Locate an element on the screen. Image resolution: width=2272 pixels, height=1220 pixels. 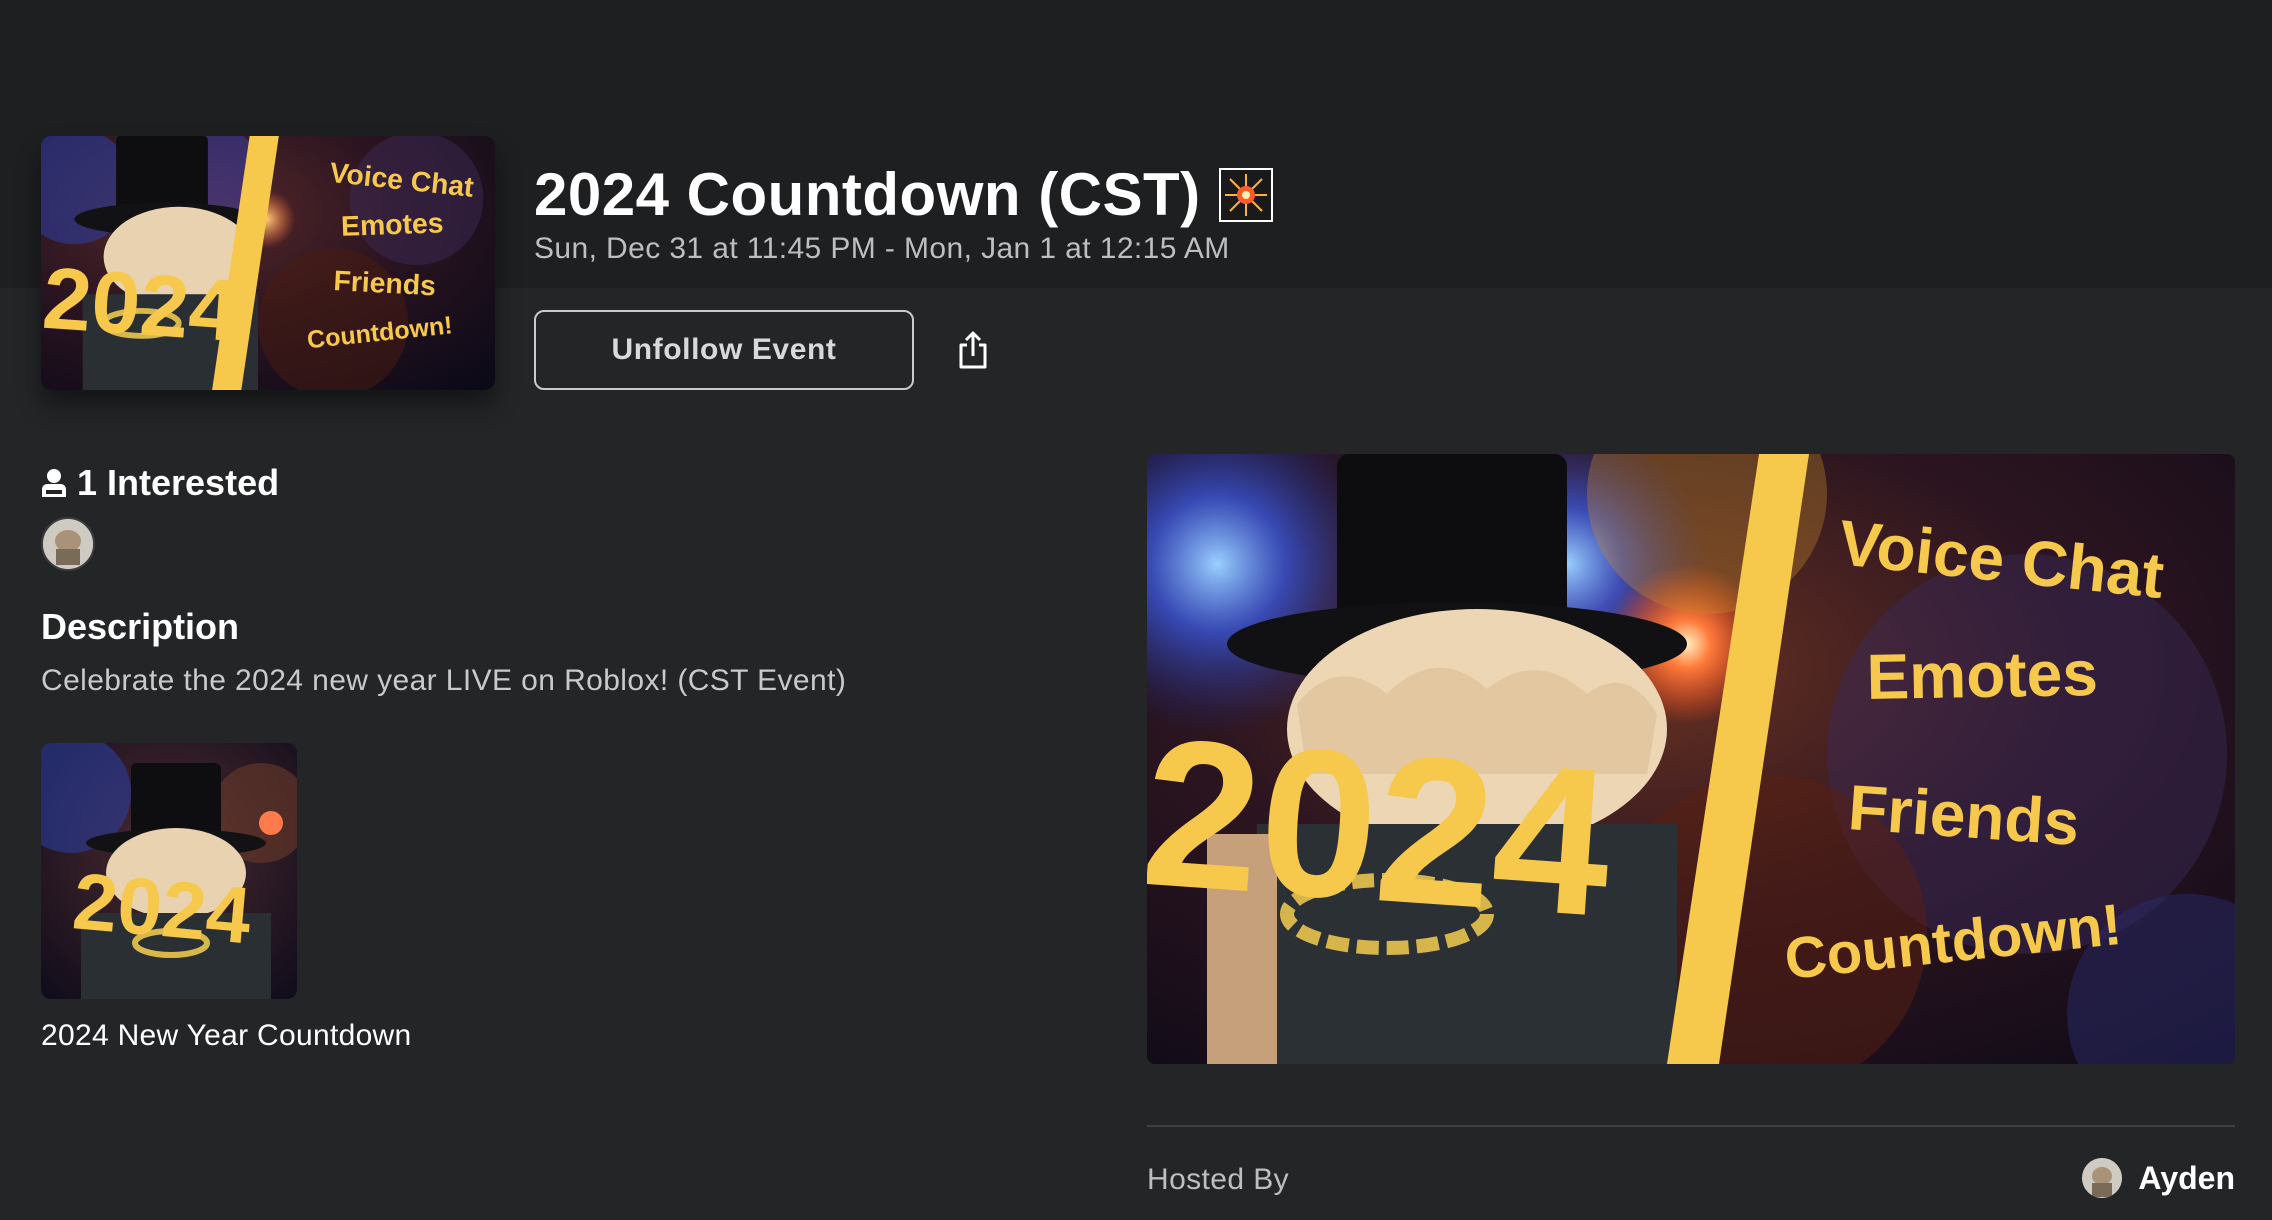
experience-card: 2024 2024 New Year Countdown is located at coordinates (226, 898).